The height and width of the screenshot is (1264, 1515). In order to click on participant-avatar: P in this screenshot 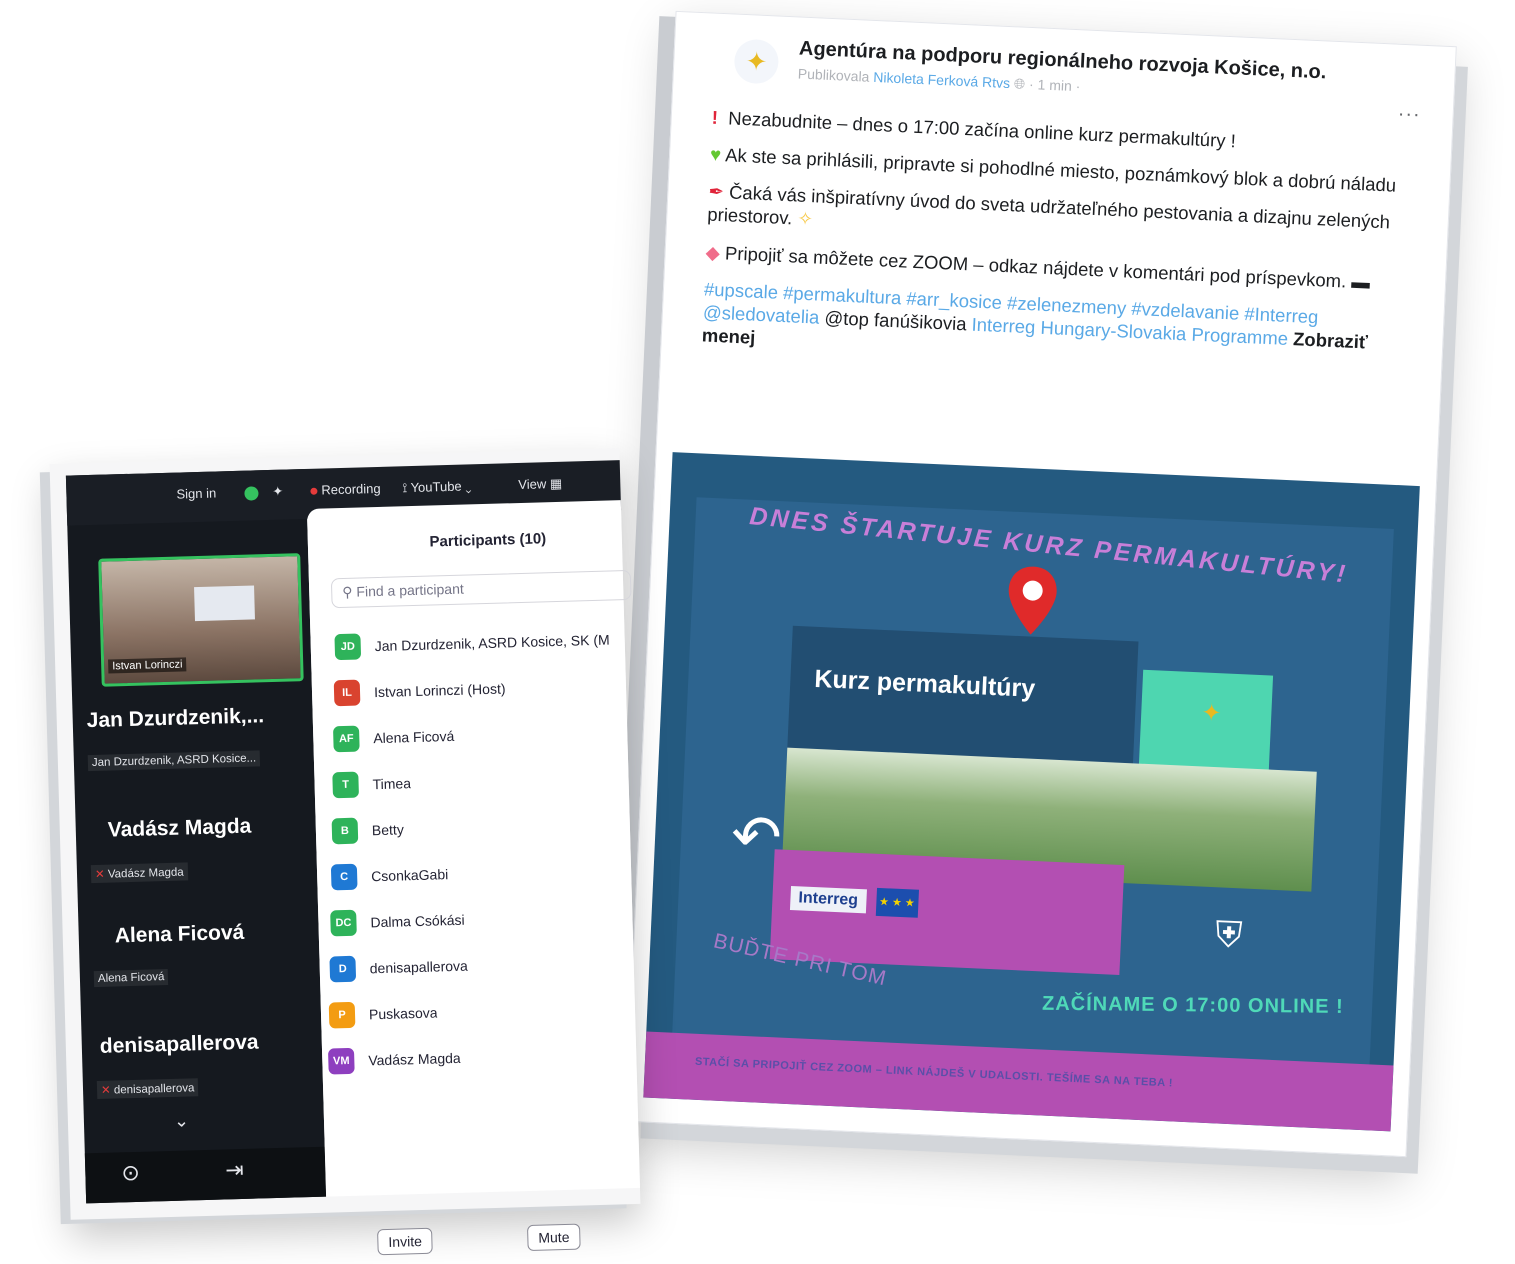, I will do `click(342, 1015)`.